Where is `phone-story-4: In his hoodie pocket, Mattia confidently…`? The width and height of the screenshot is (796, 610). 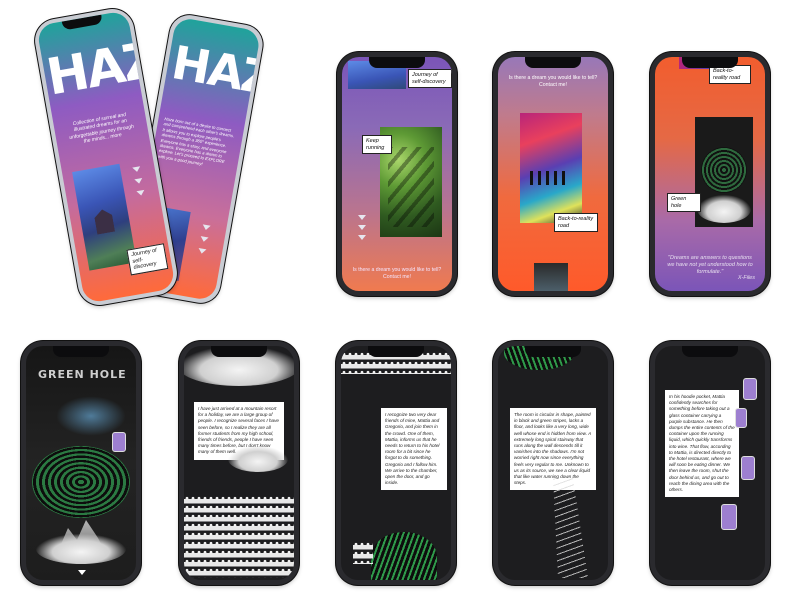 phone-story-4: In his hoodie pocket, Mattia confidently… is located at coordinates (710, 463).